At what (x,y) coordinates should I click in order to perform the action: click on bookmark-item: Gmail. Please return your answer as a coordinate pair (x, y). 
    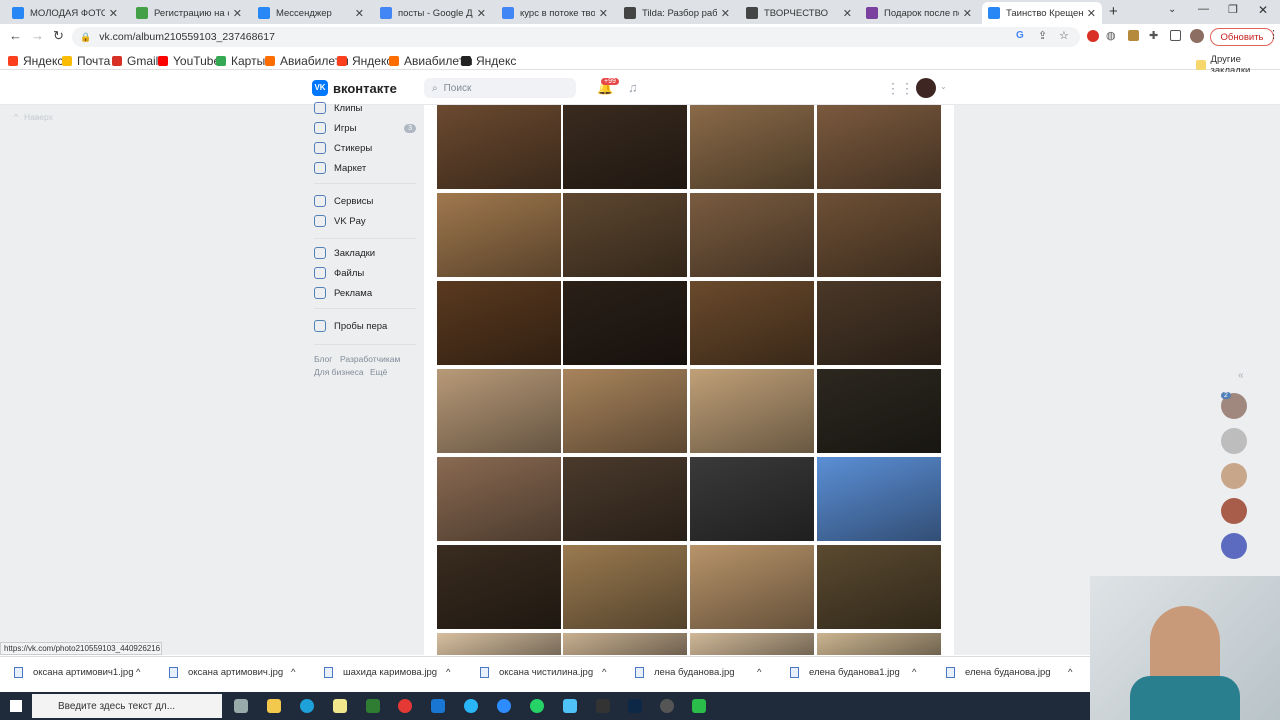
    Looking at the image, I should click on (135, 61).